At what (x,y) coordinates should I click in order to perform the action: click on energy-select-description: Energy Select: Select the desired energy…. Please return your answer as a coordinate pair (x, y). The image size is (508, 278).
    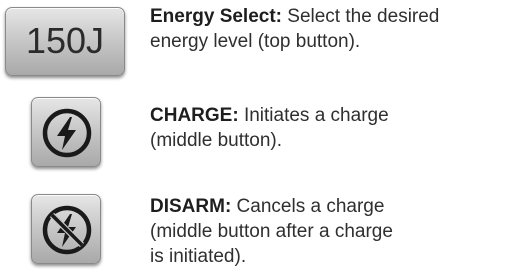
    Looking at the image, I should click on (327, 29).